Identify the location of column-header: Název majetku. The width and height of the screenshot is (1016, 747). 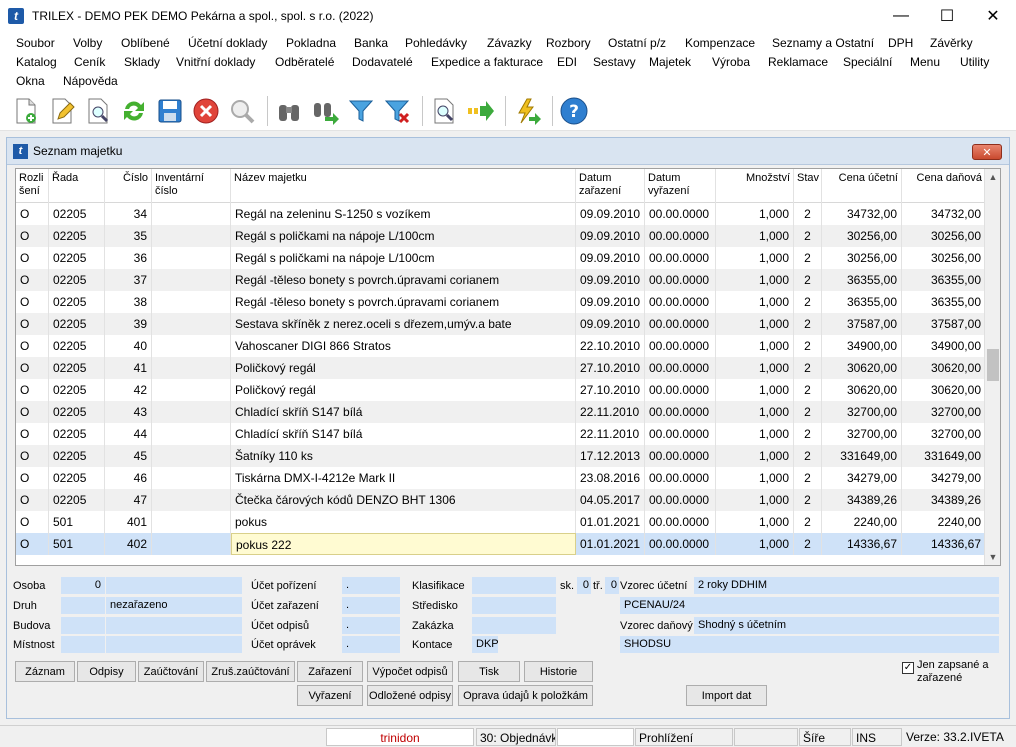
(403, 186).